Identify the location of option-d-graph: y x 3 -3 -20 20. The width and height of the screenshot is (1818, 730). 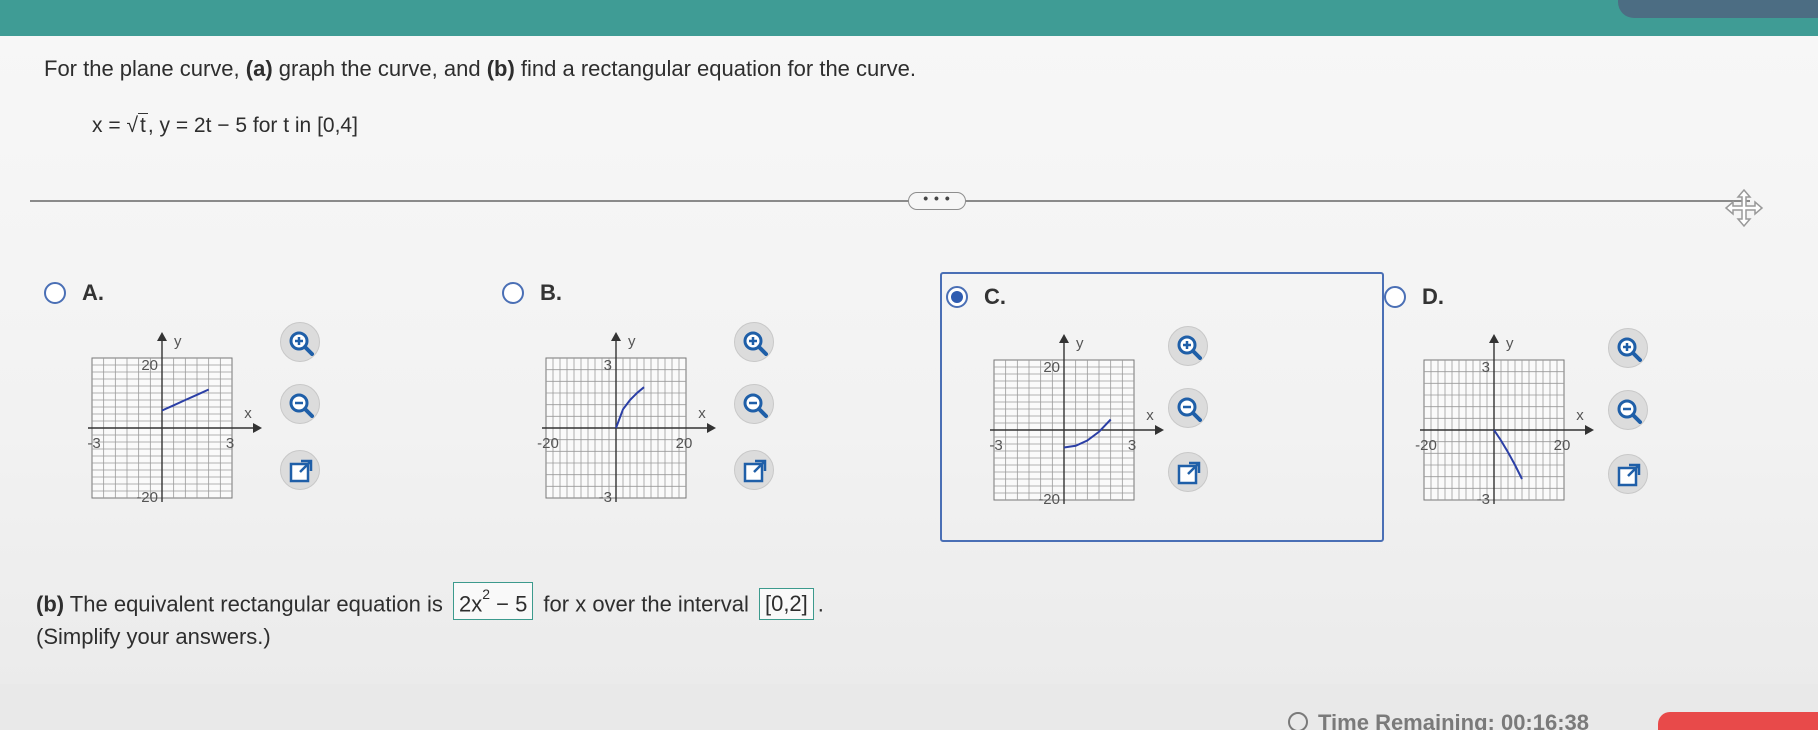
(1514, 420).